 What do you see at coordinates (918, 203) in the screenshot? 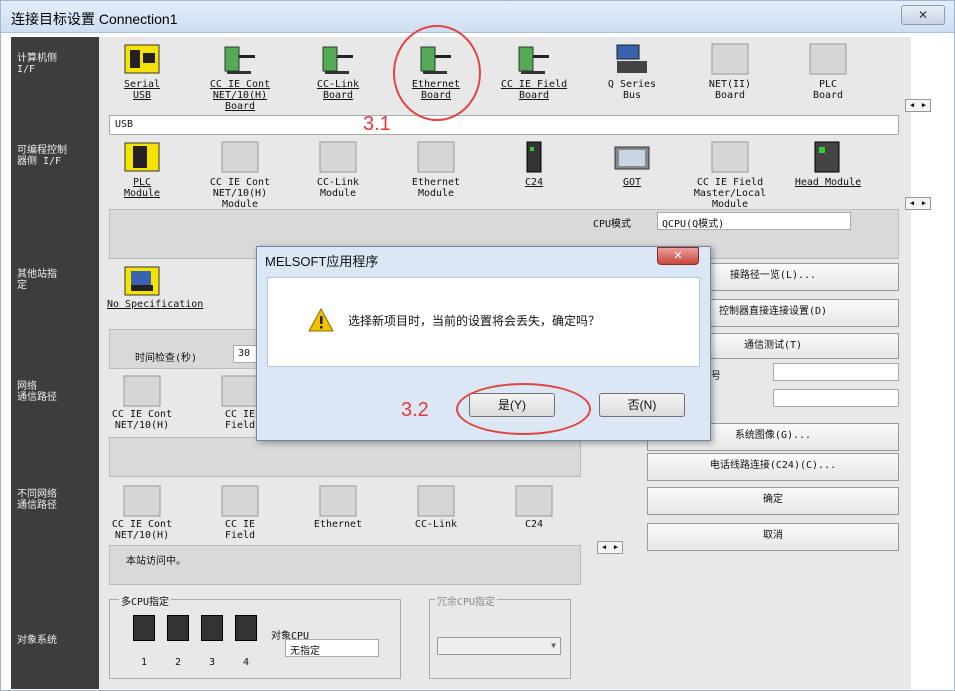
I see `plc-if-scroll: ◀ ▶` at bounding box center [918, 203].